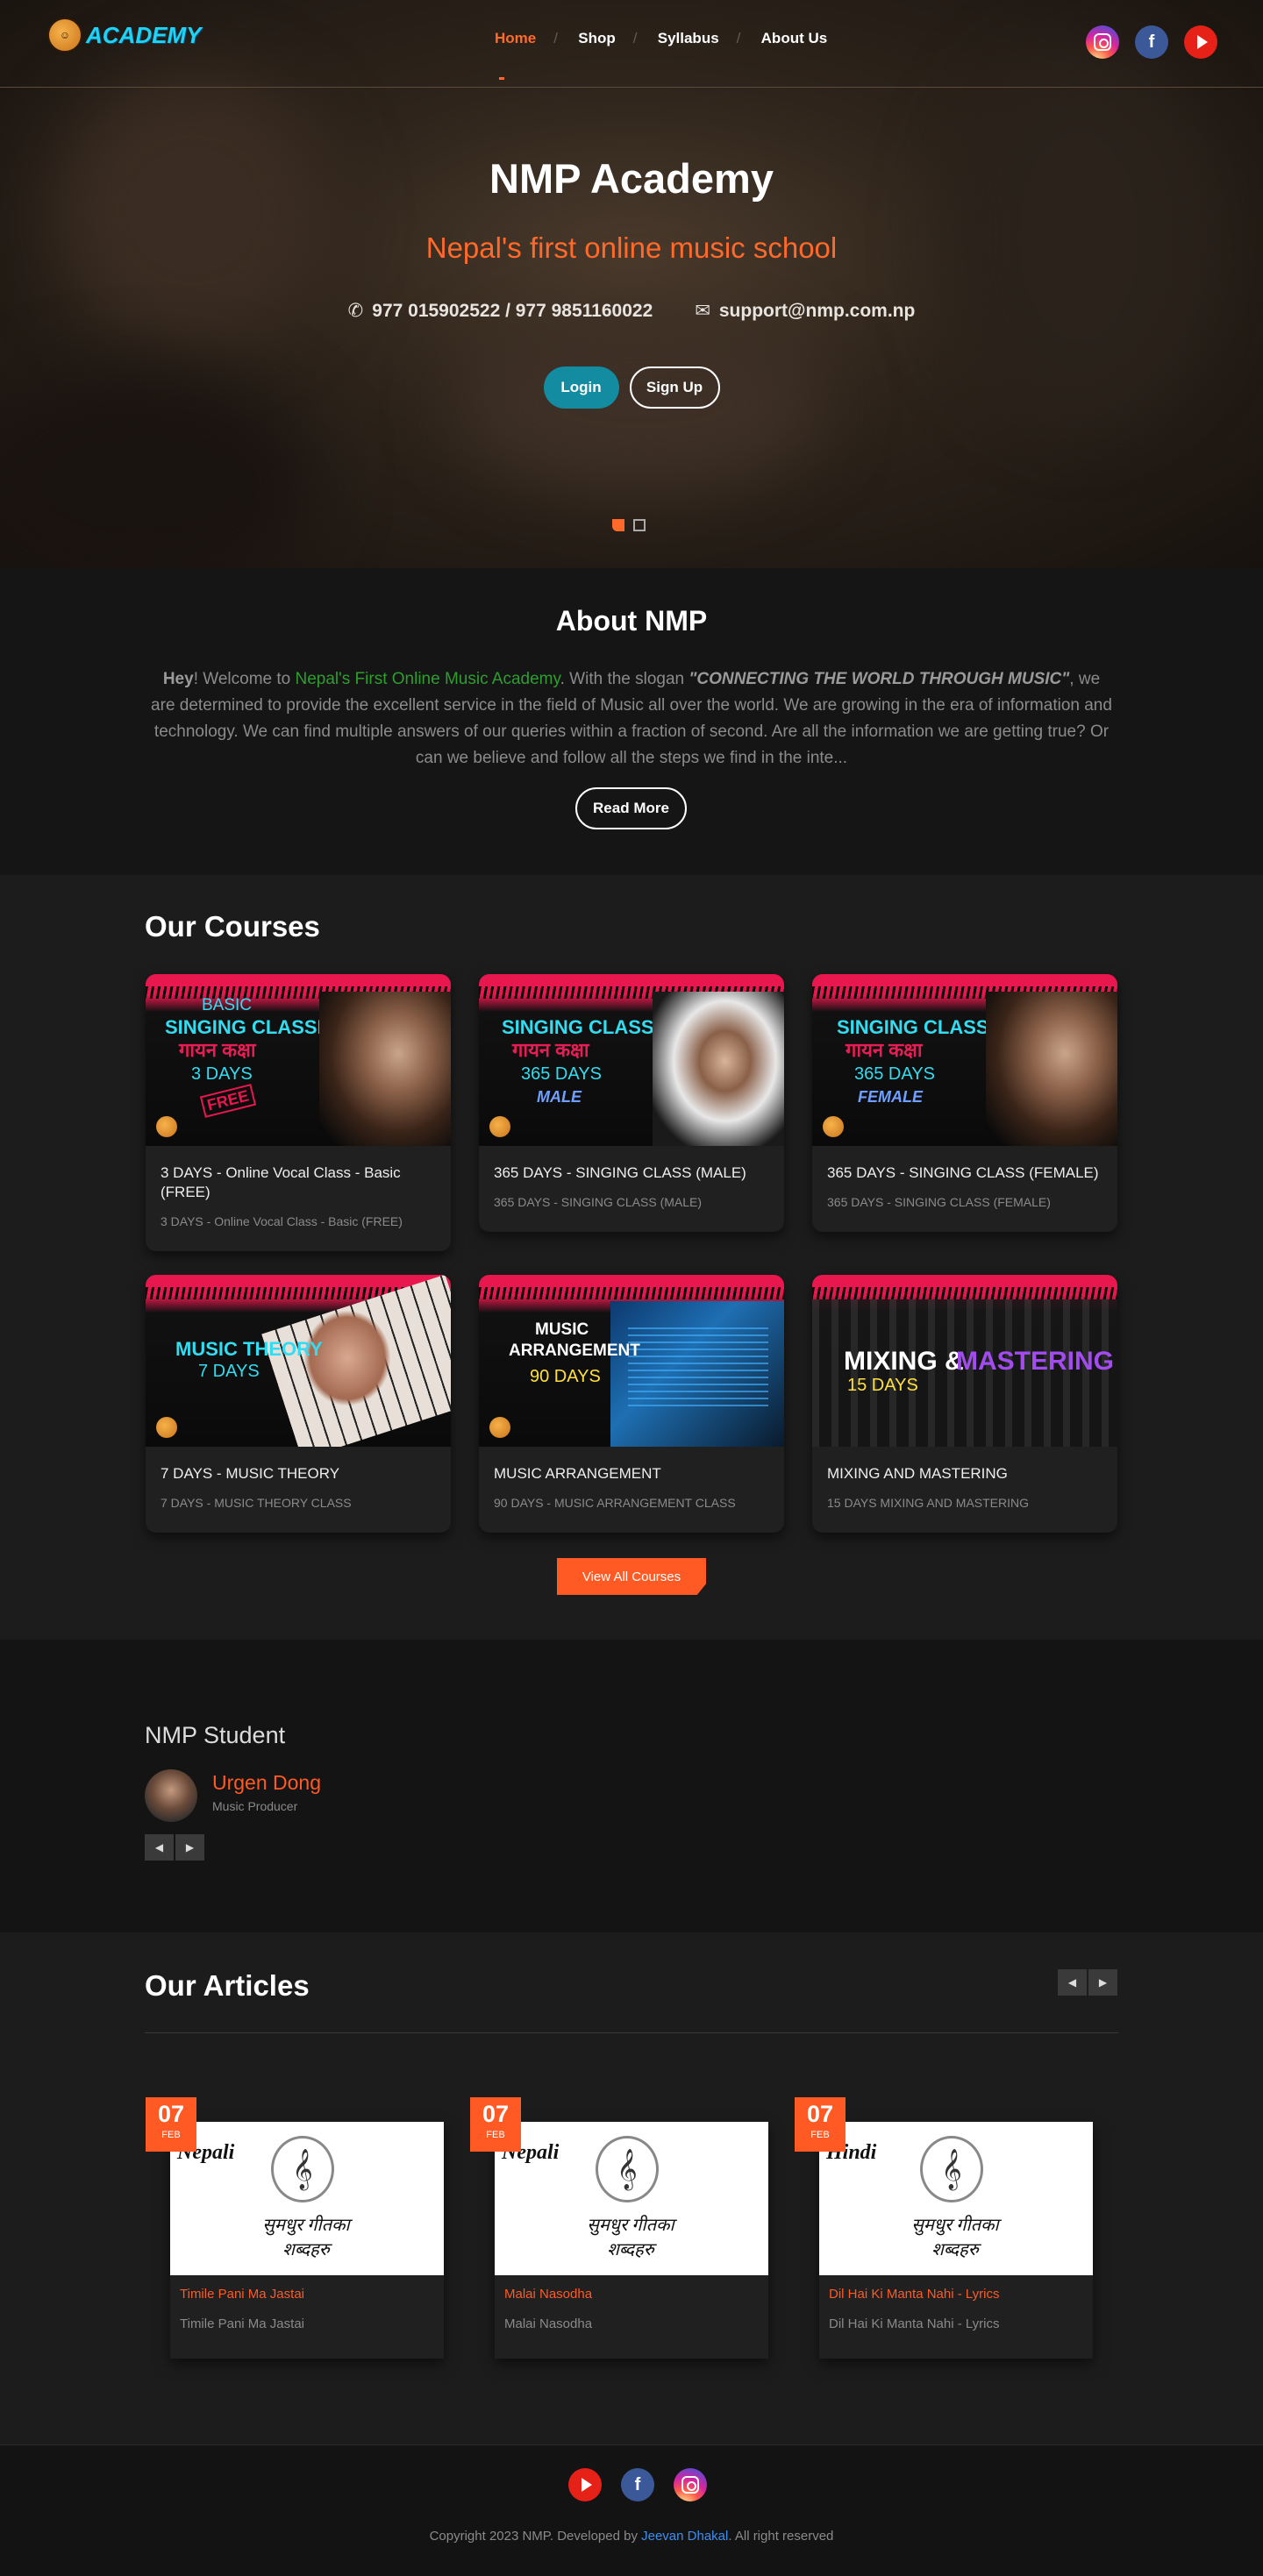  I want to click on email-contact: ✉ support@nmp.com.np, so click(805, 311).